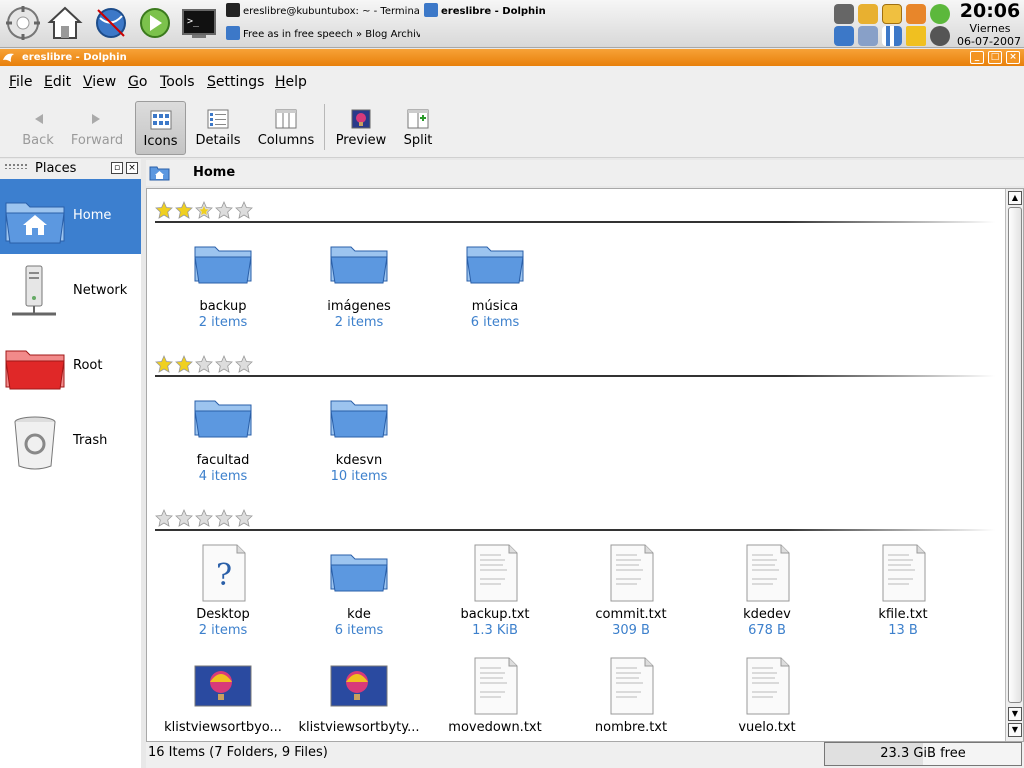 The height and width of the screenshot is (768, 1024). I want to click on klipper-icon, so click(892, 14).